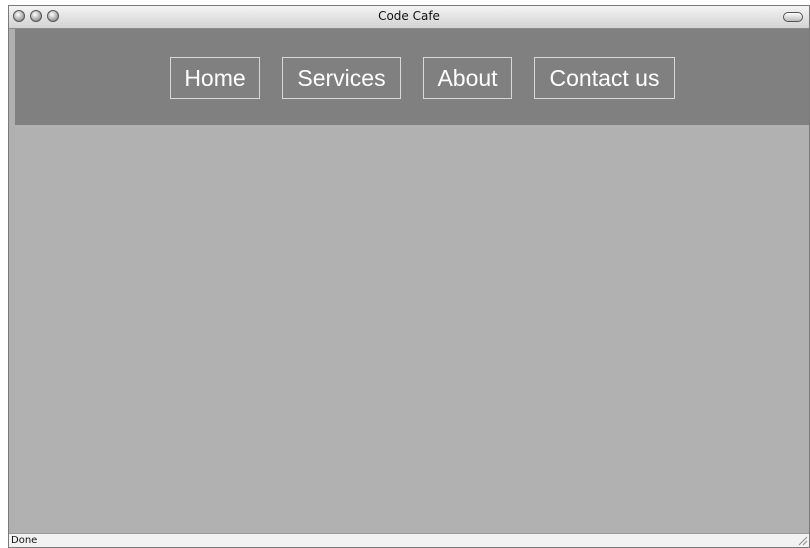 This screenshot has width=810, height=548. What do you see at coordinates (802, 540) in the screenshot?
I see `resize-grip-icon` at bounding box center [802, 540].